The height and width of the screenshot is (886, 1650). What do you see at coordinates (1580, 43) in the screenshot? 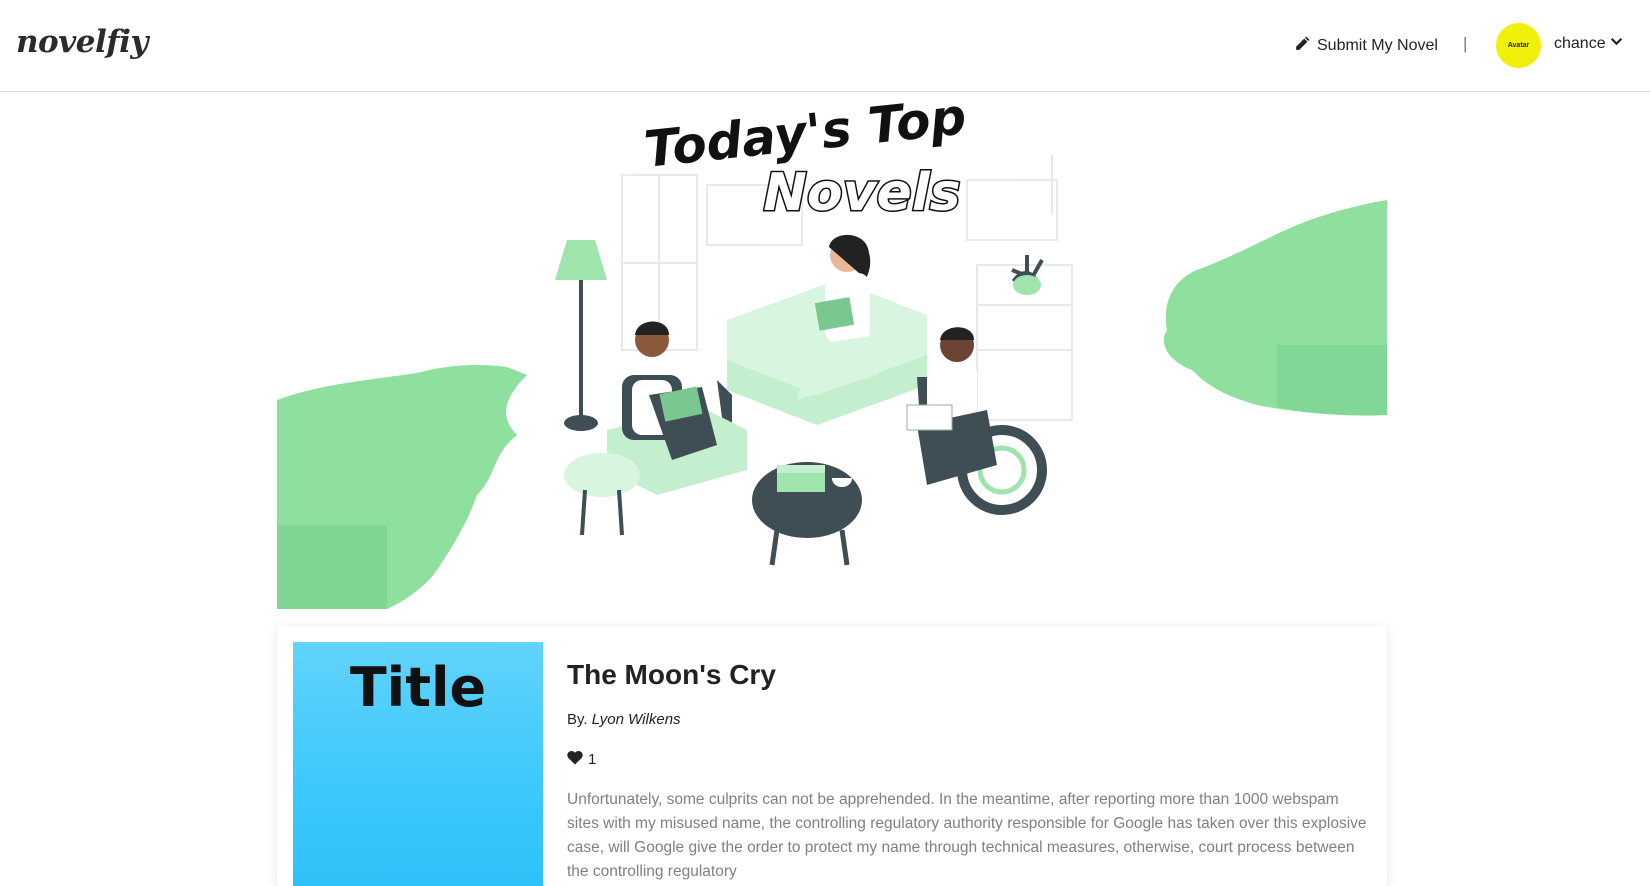
I see `username-label: chance` at bounding box center [1580, 43].